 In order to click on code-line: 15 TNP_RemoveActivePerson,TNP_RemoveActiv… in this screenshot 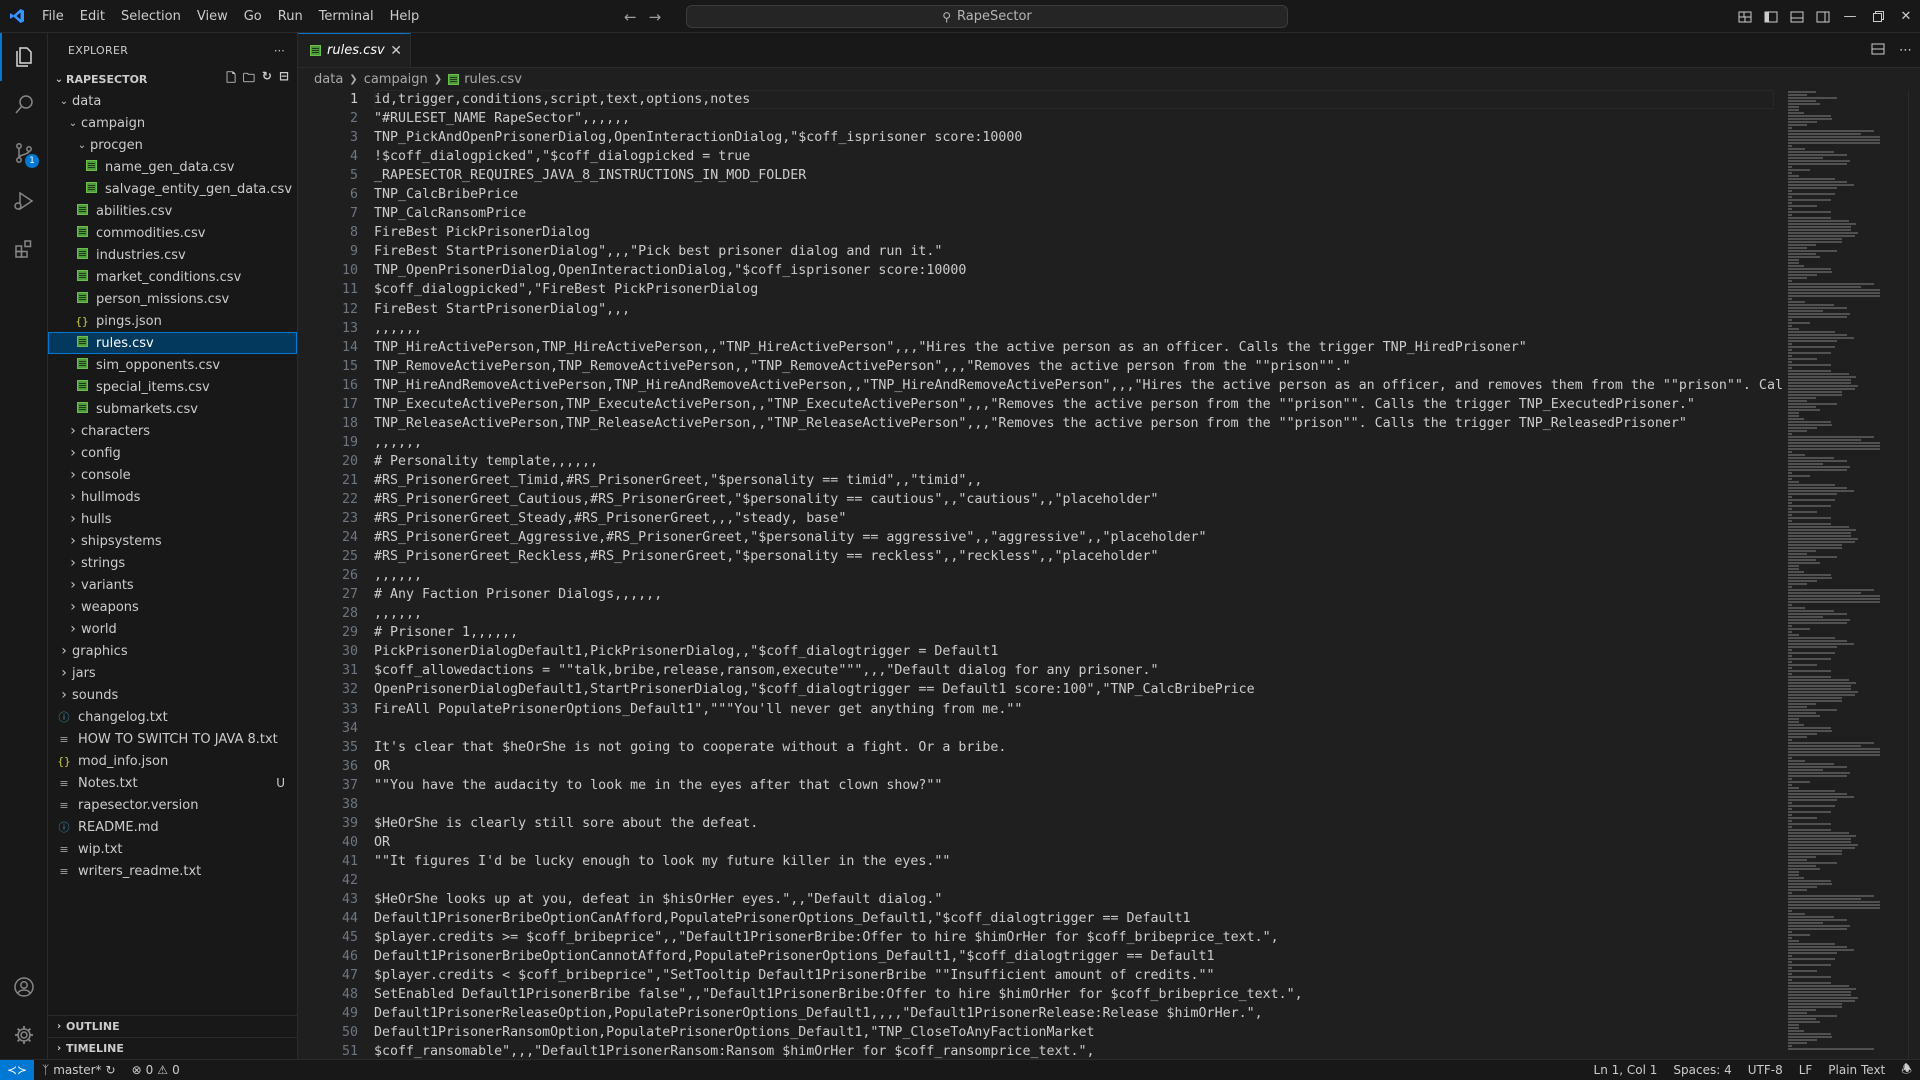, I will do `click(1043, 366)`.